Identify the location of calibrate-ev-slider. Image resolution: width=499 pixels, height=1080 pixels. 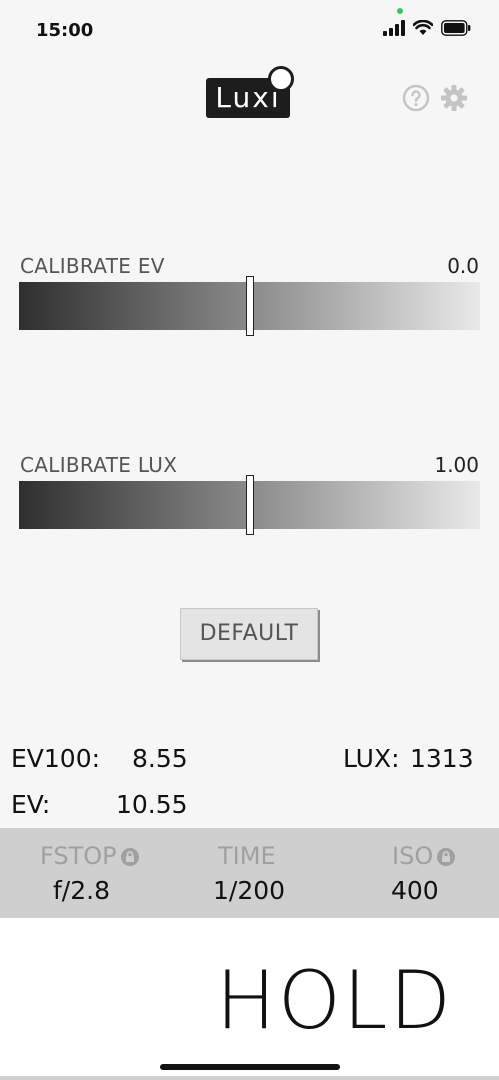
(249, 306).